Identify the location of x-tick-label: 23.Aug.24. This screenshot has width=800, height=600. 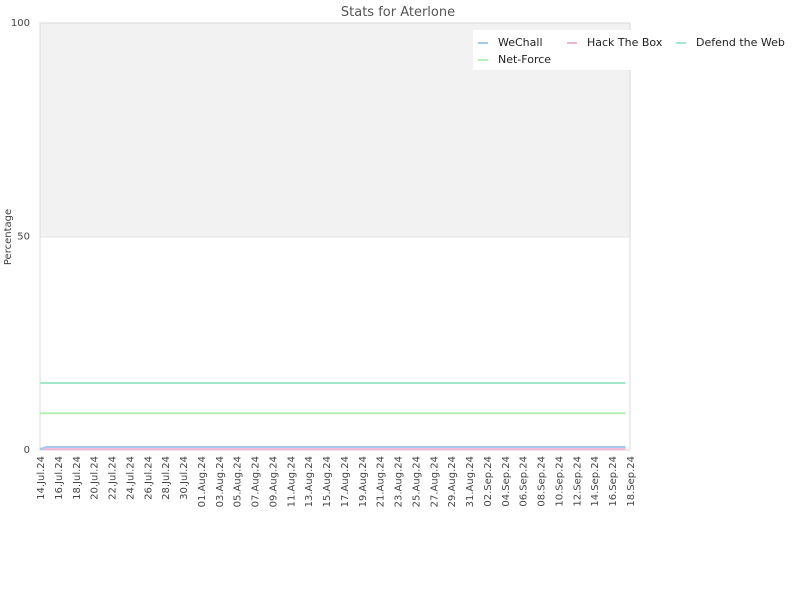
(399, 481).